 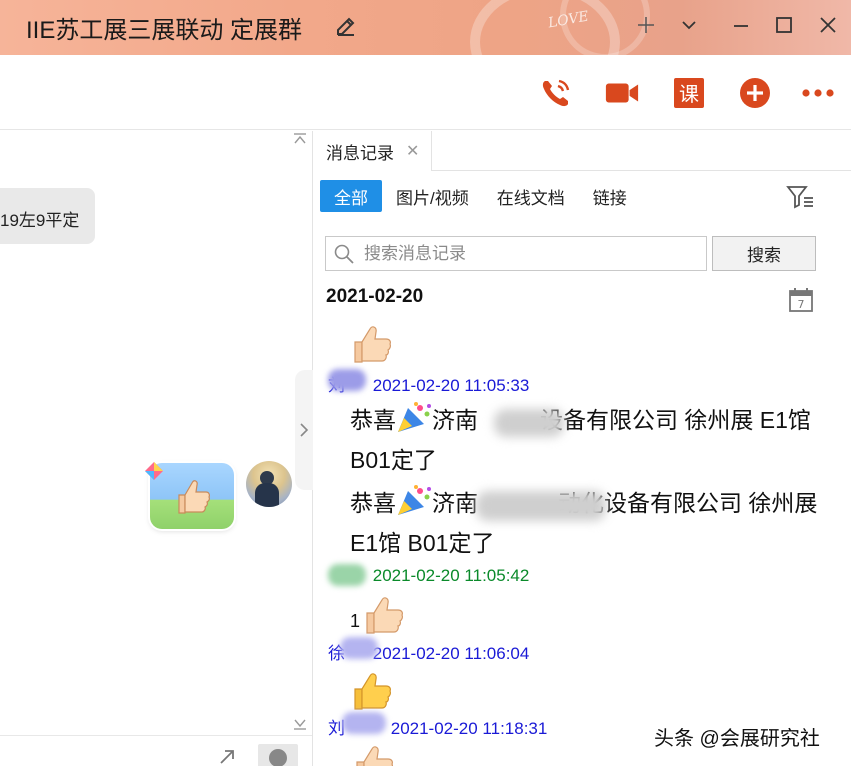 What do you see at coordinates (451, 653) in the screenshot?
I see `message-timestamp: 2021-02-20 11:06:04` at bounding box center [451, 653].